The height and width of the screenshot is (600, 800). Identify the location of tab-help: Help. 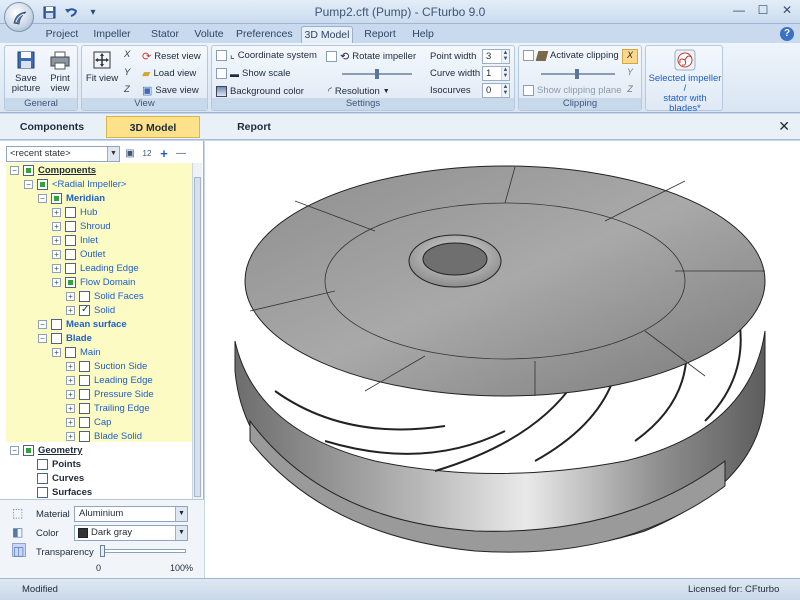
(423, 34).